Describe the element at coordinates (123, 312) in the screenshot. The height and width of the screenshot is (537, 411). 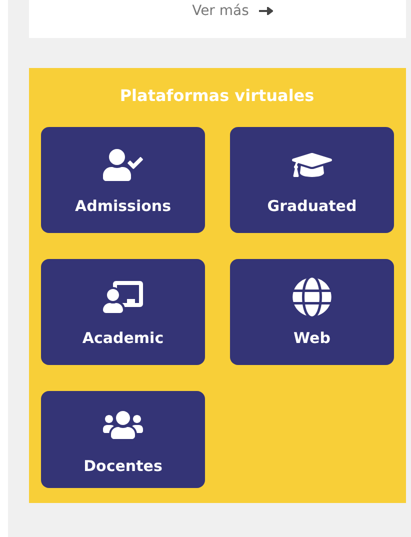
I see `platform-tile: Academic` at that location.